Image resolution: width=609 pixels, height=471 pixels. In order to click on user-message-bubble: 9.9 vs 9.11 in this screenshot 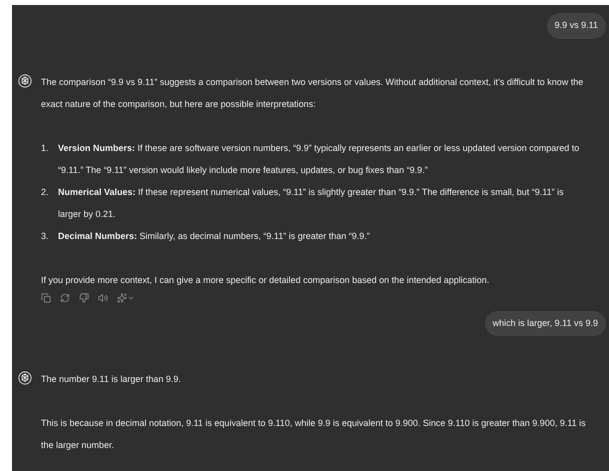, I will do `click(576, 25)`.